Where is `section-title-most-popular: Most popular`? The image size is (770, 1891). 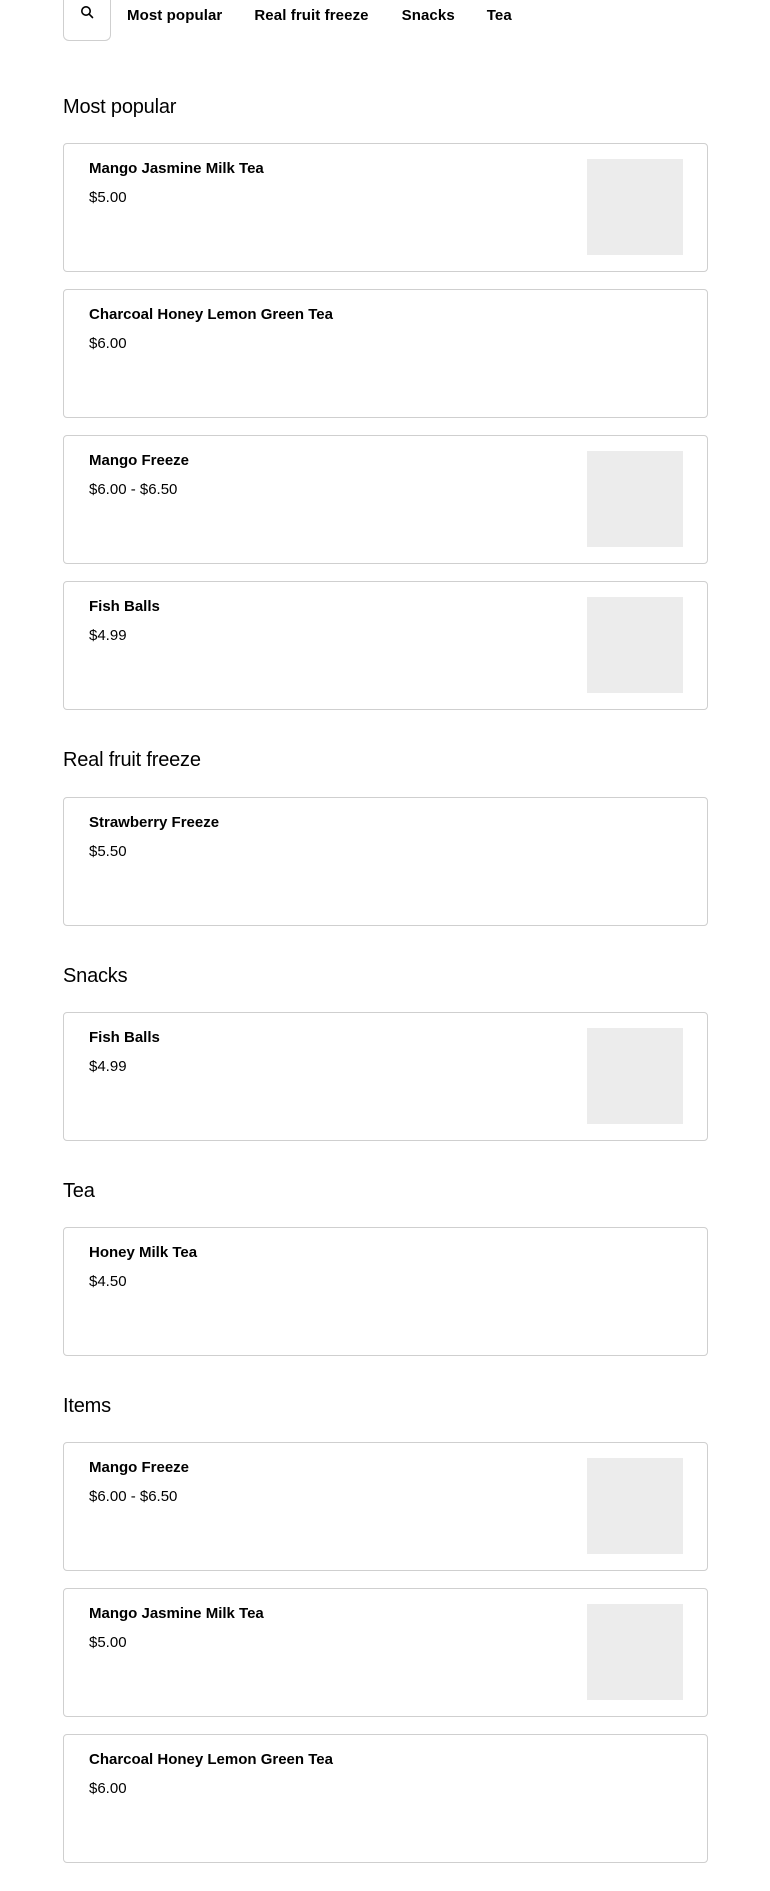 section-title-most-popular: Most popular is located at coordinates (120, 107).